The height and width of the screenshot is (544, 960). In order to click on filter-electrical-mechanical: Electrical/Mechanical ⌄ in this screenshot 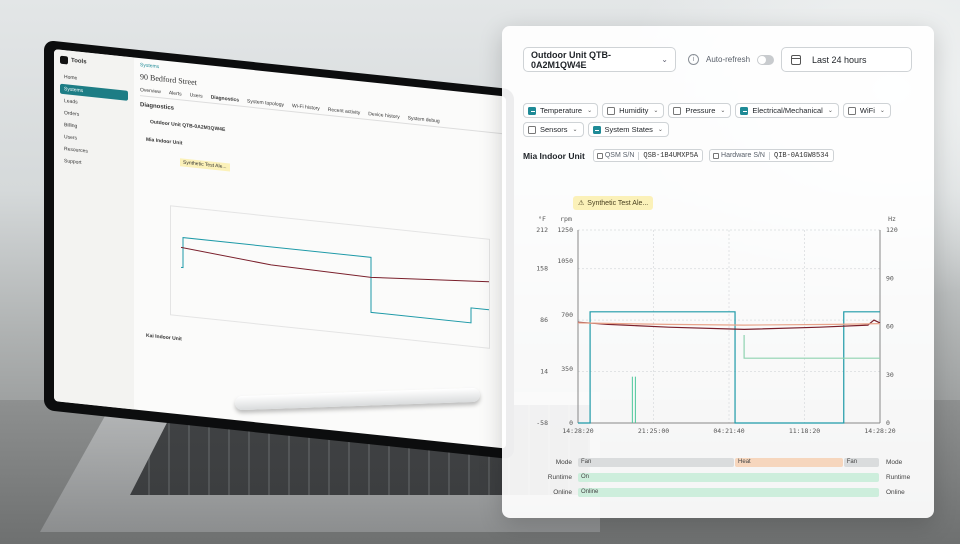, I will do `click(787, 110)`.